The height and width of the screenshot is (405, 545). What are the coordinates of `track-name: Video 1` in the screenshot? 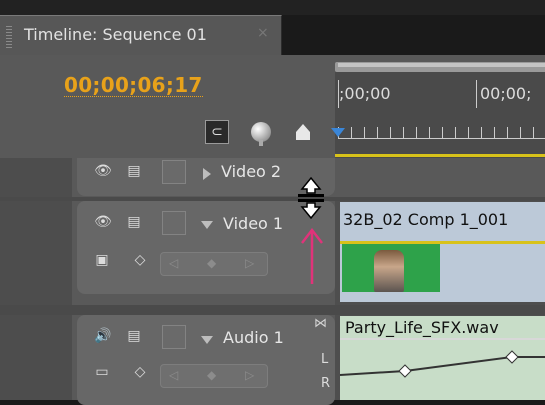 It's located at (253, 223).